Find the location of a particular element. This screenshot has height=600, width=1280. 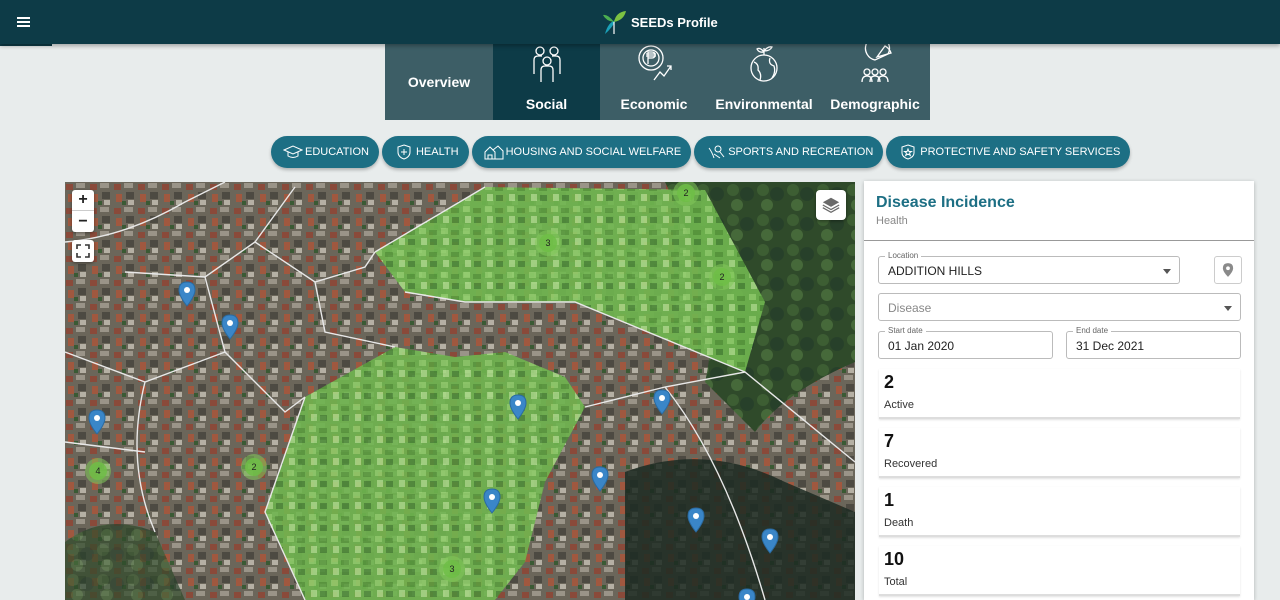

top-app-bar: SEEDs Profile is located at coordinates (640, 22).